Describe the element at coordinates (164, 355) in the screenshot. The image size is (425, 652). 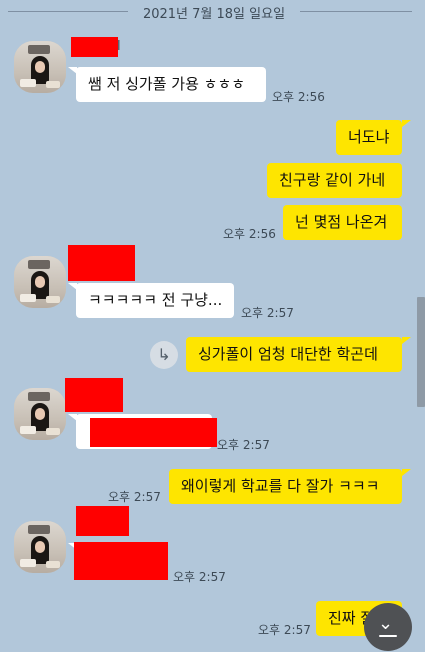
I see `share-arrow-icon: ↳` at that location.